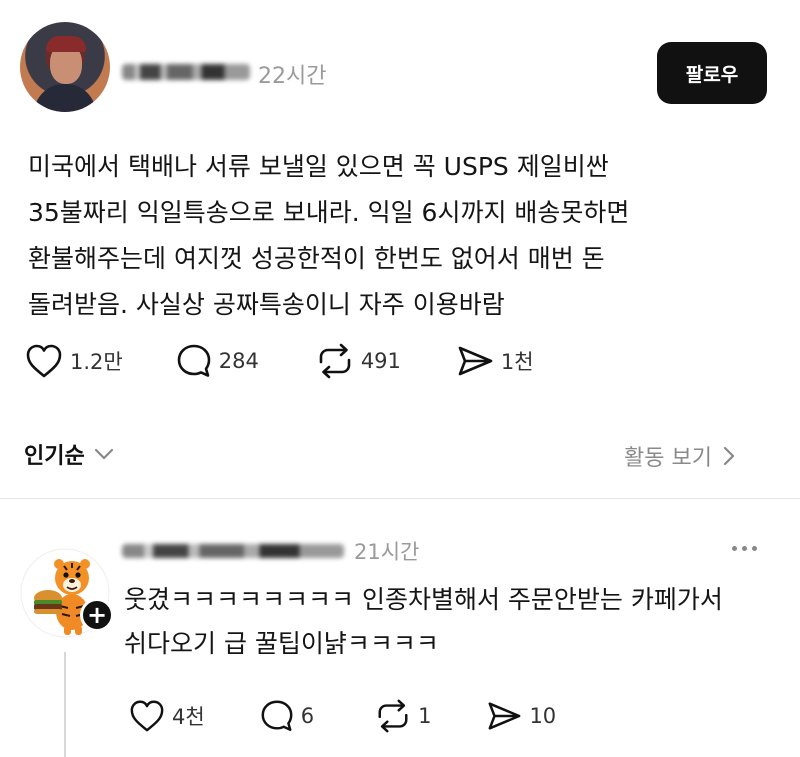  I want to click on post-author-name-redacted, so click(186, 72).